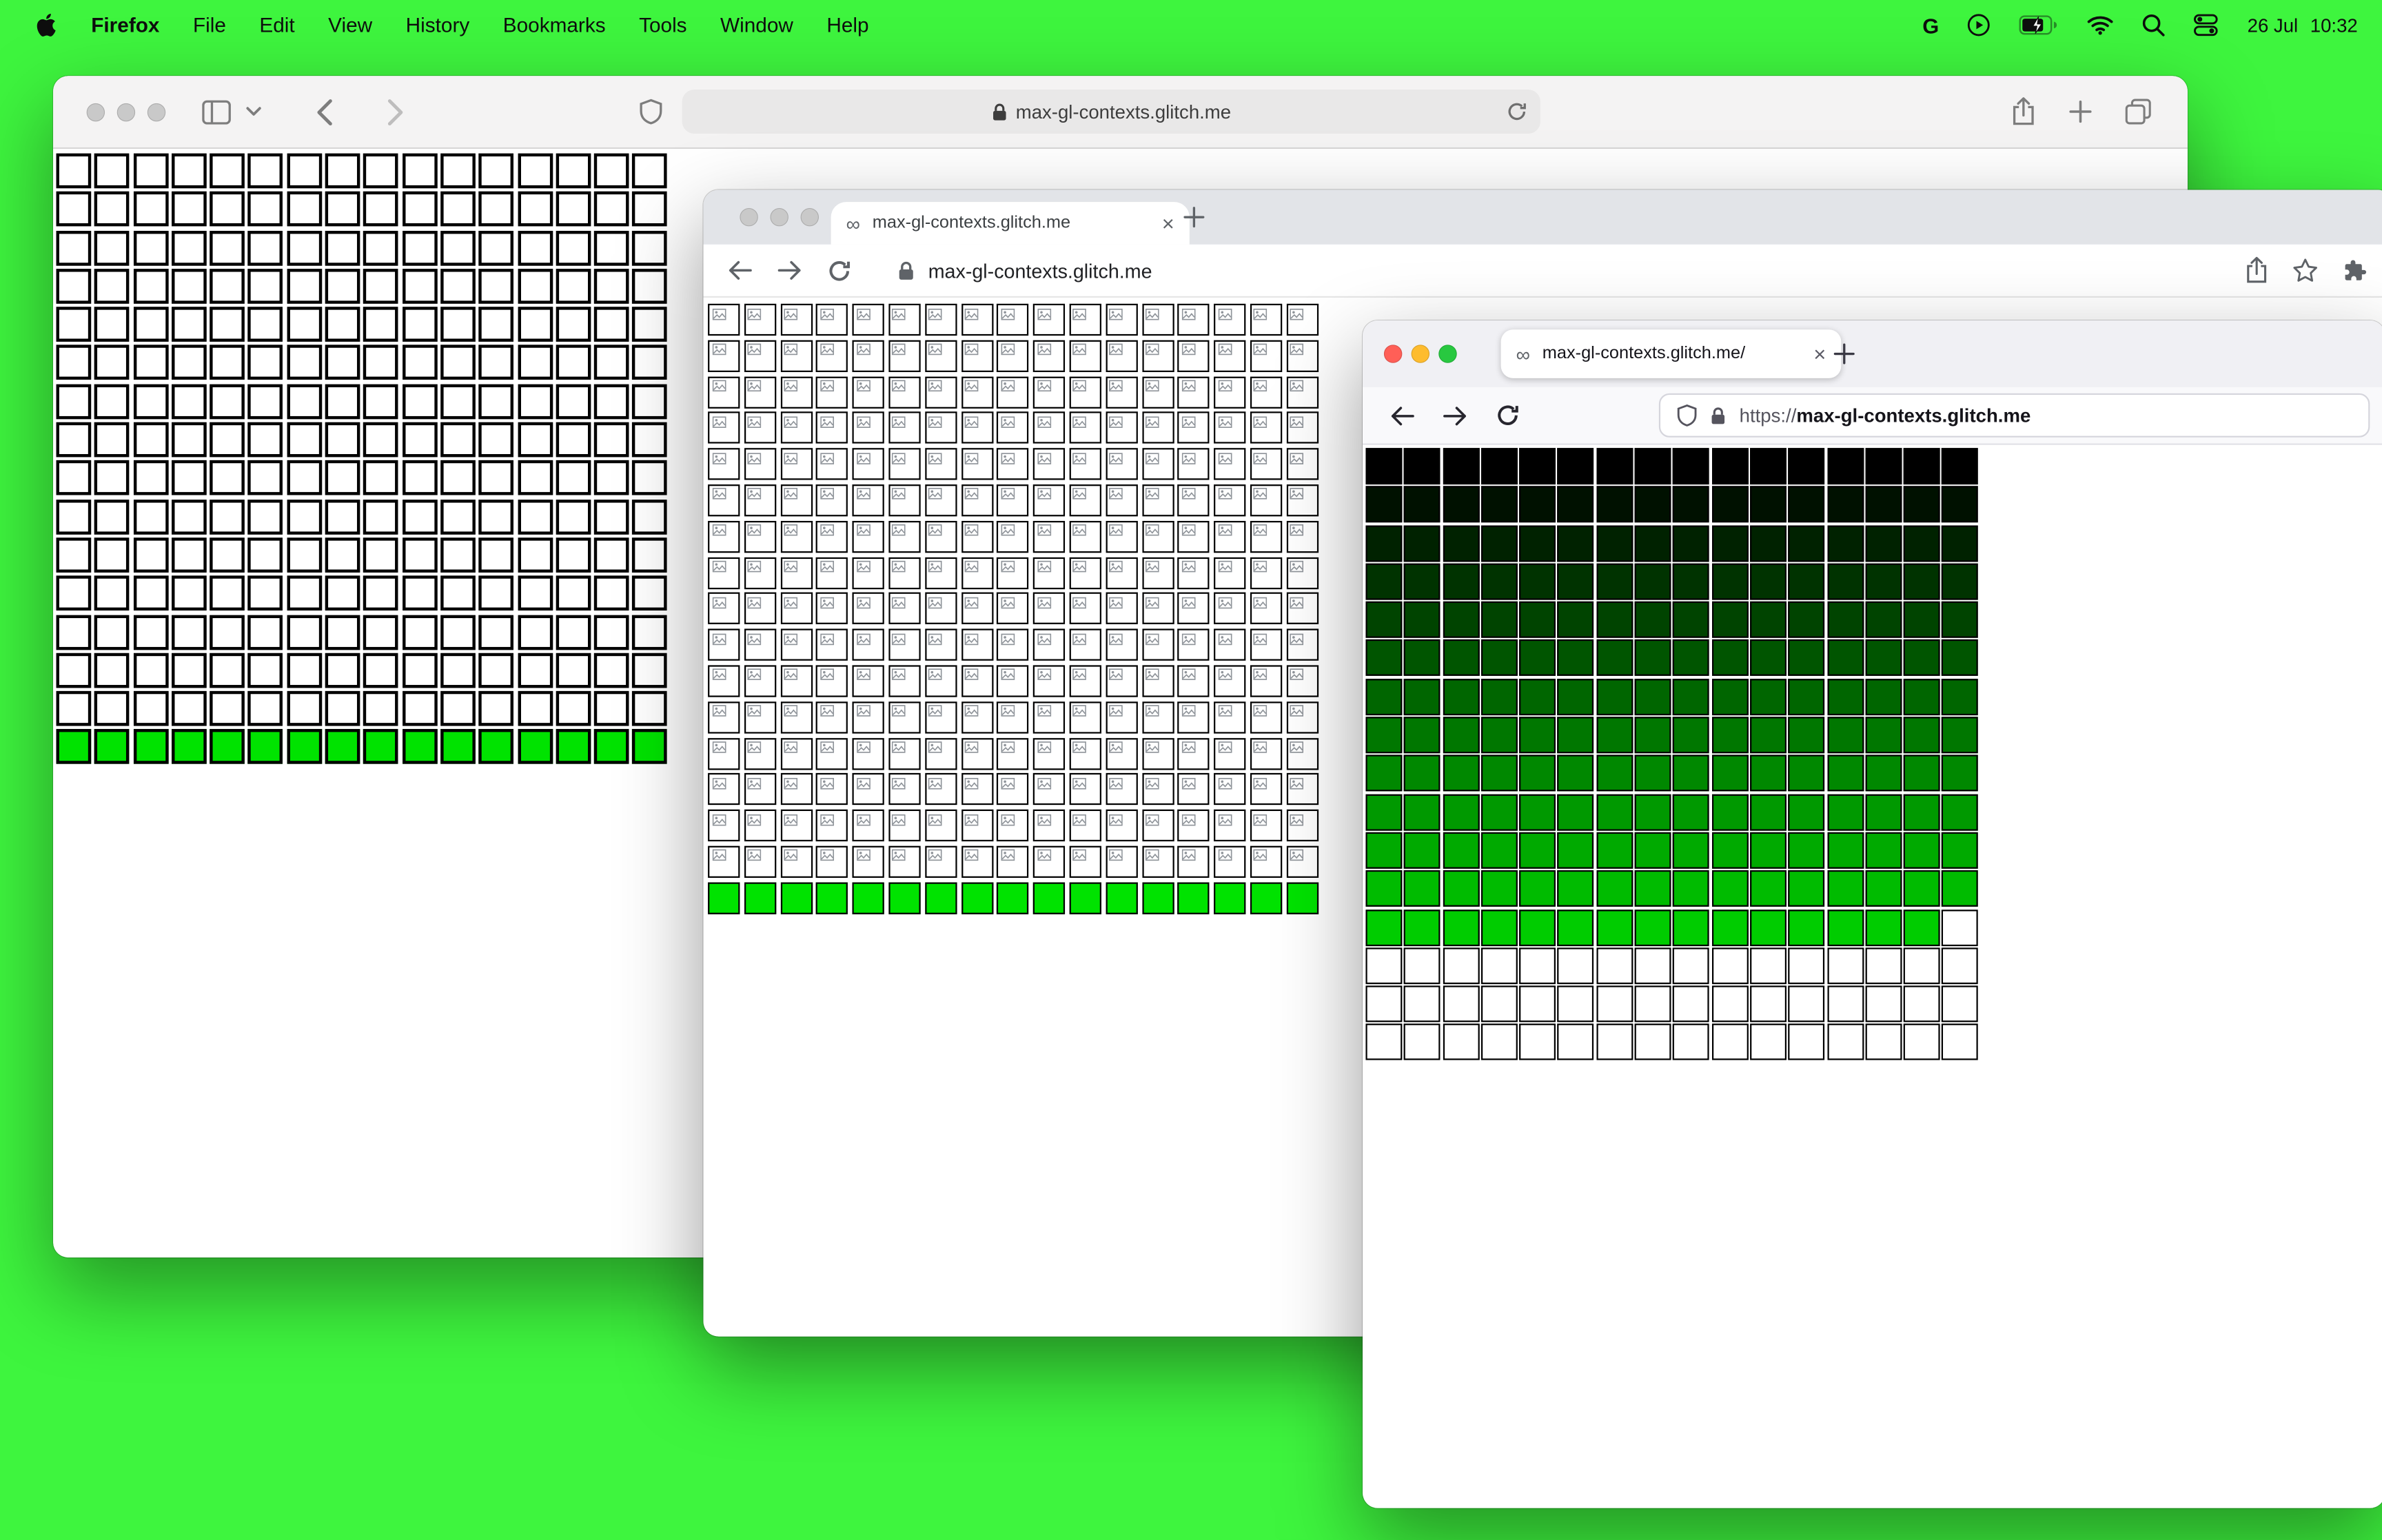 This screenshot has width=2382, height=1540. Describe the element at coordinates (437, 25) in the screenshot. I see `menu-history: History` at that location.